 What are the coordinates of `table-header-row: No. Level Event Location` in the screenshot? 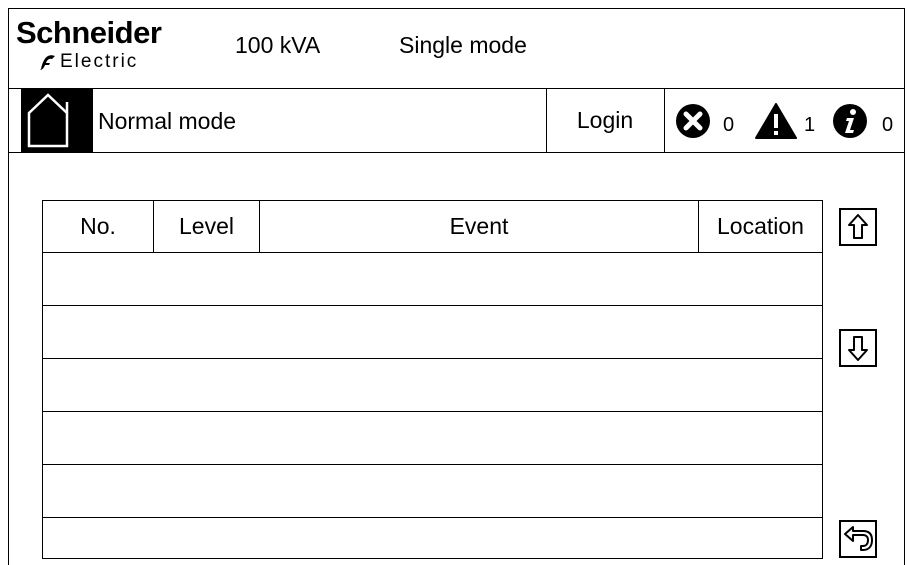 It's located at (432, 226).